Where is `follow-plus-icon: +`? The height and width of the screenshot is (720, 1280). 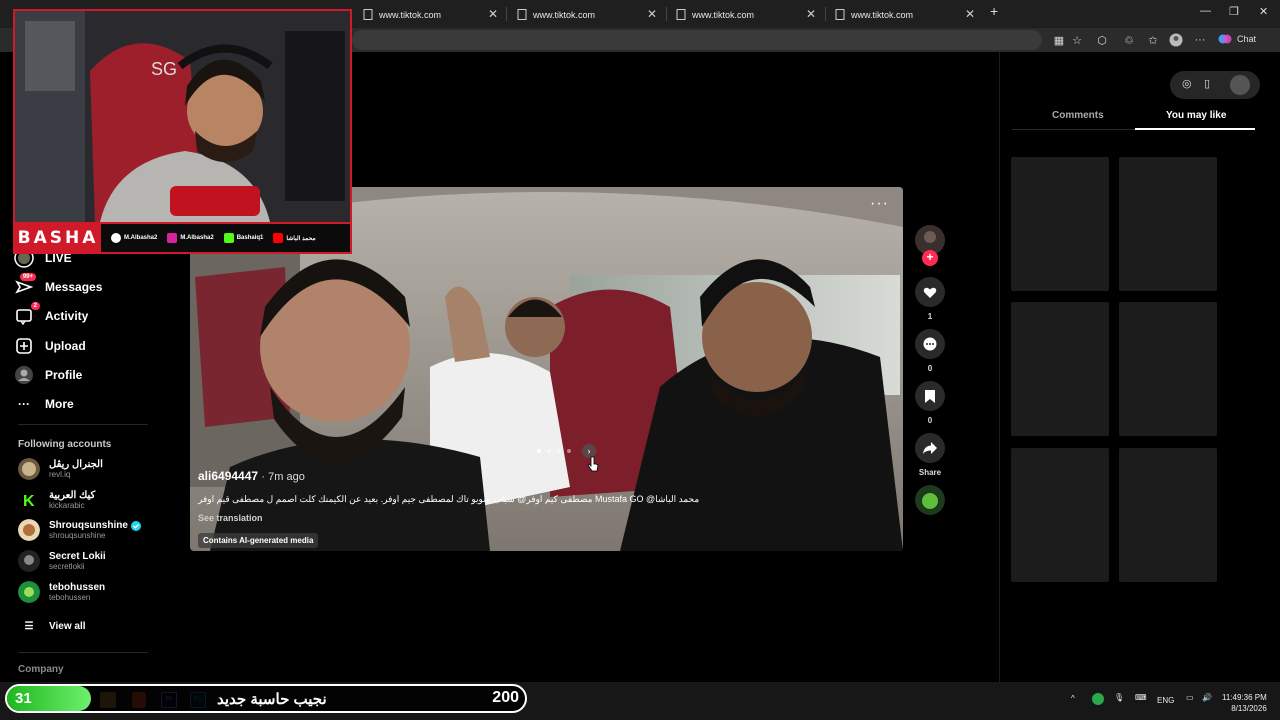 follow-plus-icon: + is located at coordinates (930, 258).